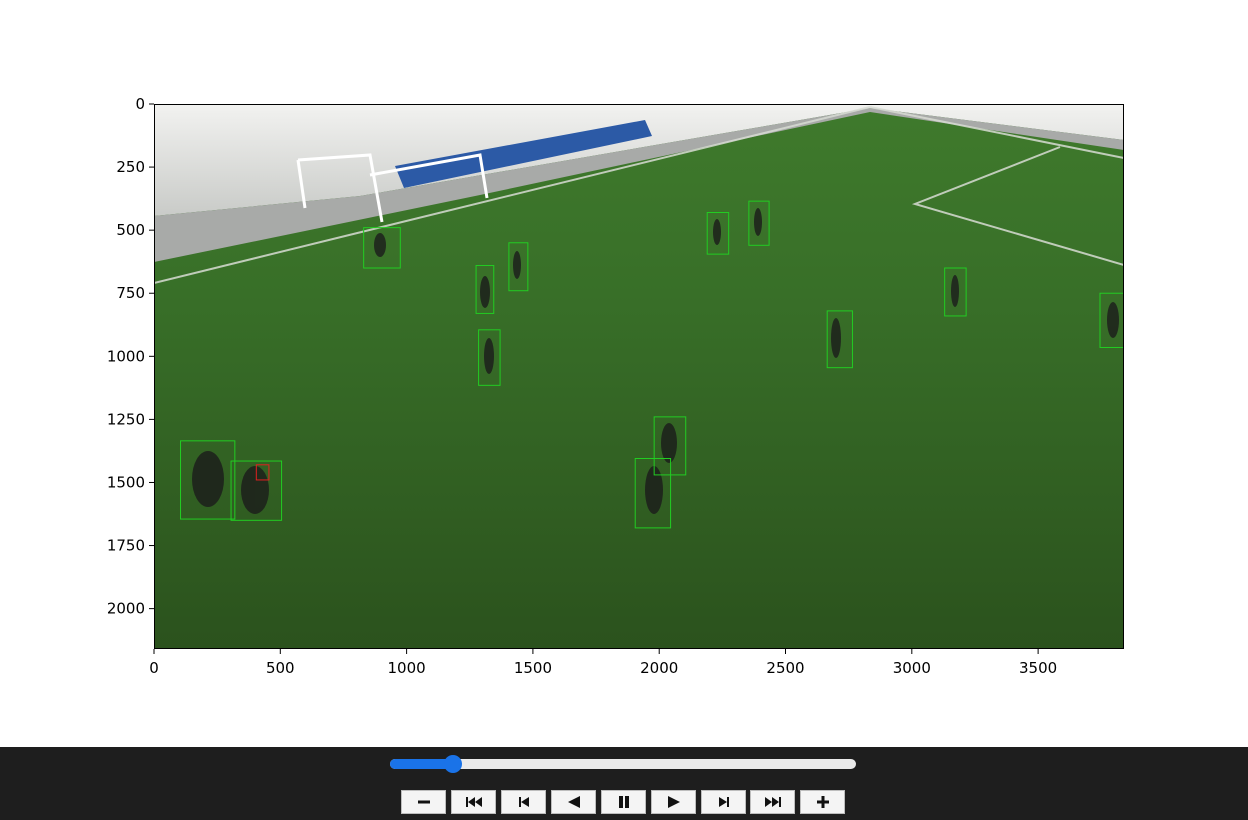  I want to click on frame-slider, so click(623, 764).